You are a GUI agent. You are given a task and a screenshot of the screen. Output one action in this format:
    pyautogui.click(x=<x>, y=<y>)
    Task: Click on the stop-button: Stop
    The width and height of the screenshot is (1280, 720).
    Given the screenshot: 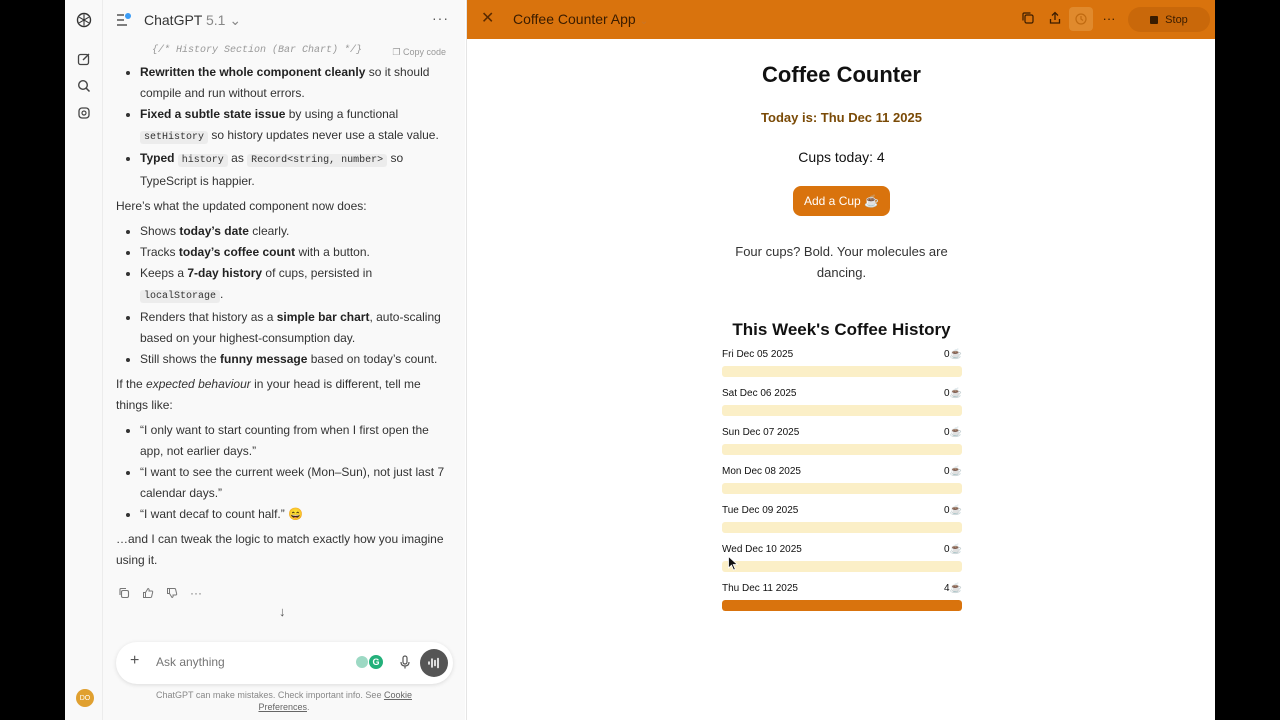 What is the action you would take?
    pyautogui.click(x=1169, y=19)
    